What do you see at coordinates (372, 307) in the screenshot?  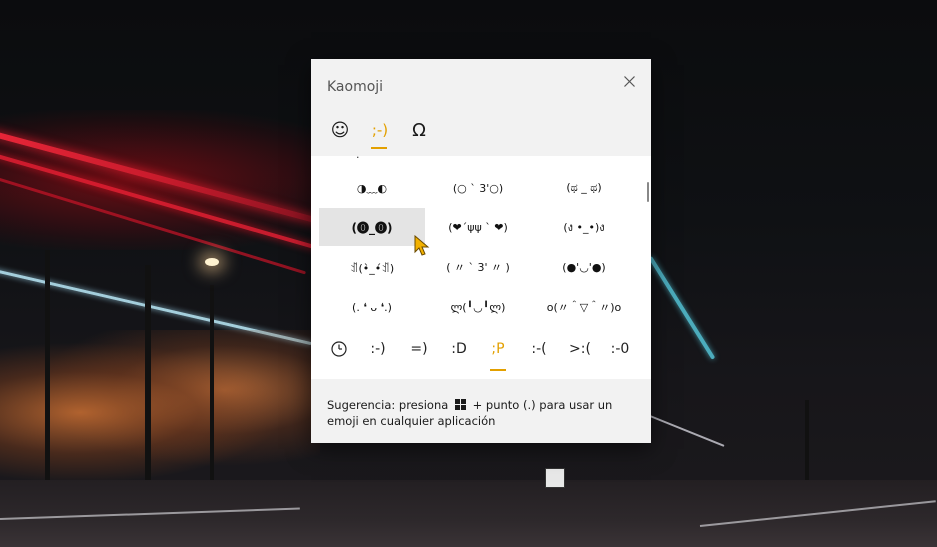 I see `kaomoji-item: (. ❛ ᴗ ❛.)` at bounding box center [372, 307].